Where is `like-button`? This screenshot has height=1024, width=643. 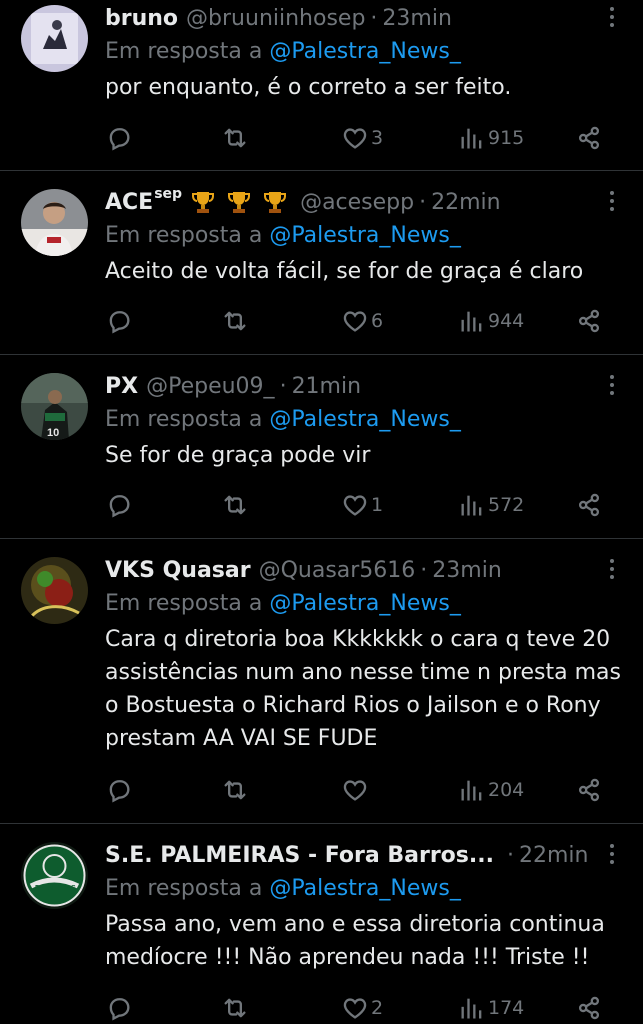
like-button is located at coordinates (356, 790).